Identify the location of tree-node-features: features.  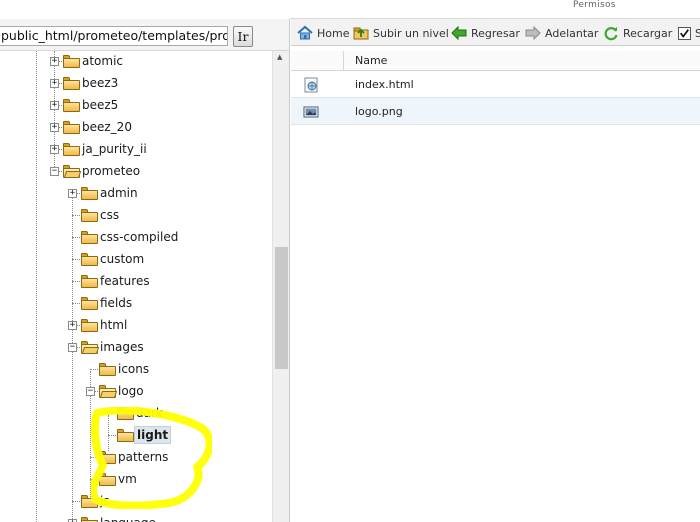
(135, 281).